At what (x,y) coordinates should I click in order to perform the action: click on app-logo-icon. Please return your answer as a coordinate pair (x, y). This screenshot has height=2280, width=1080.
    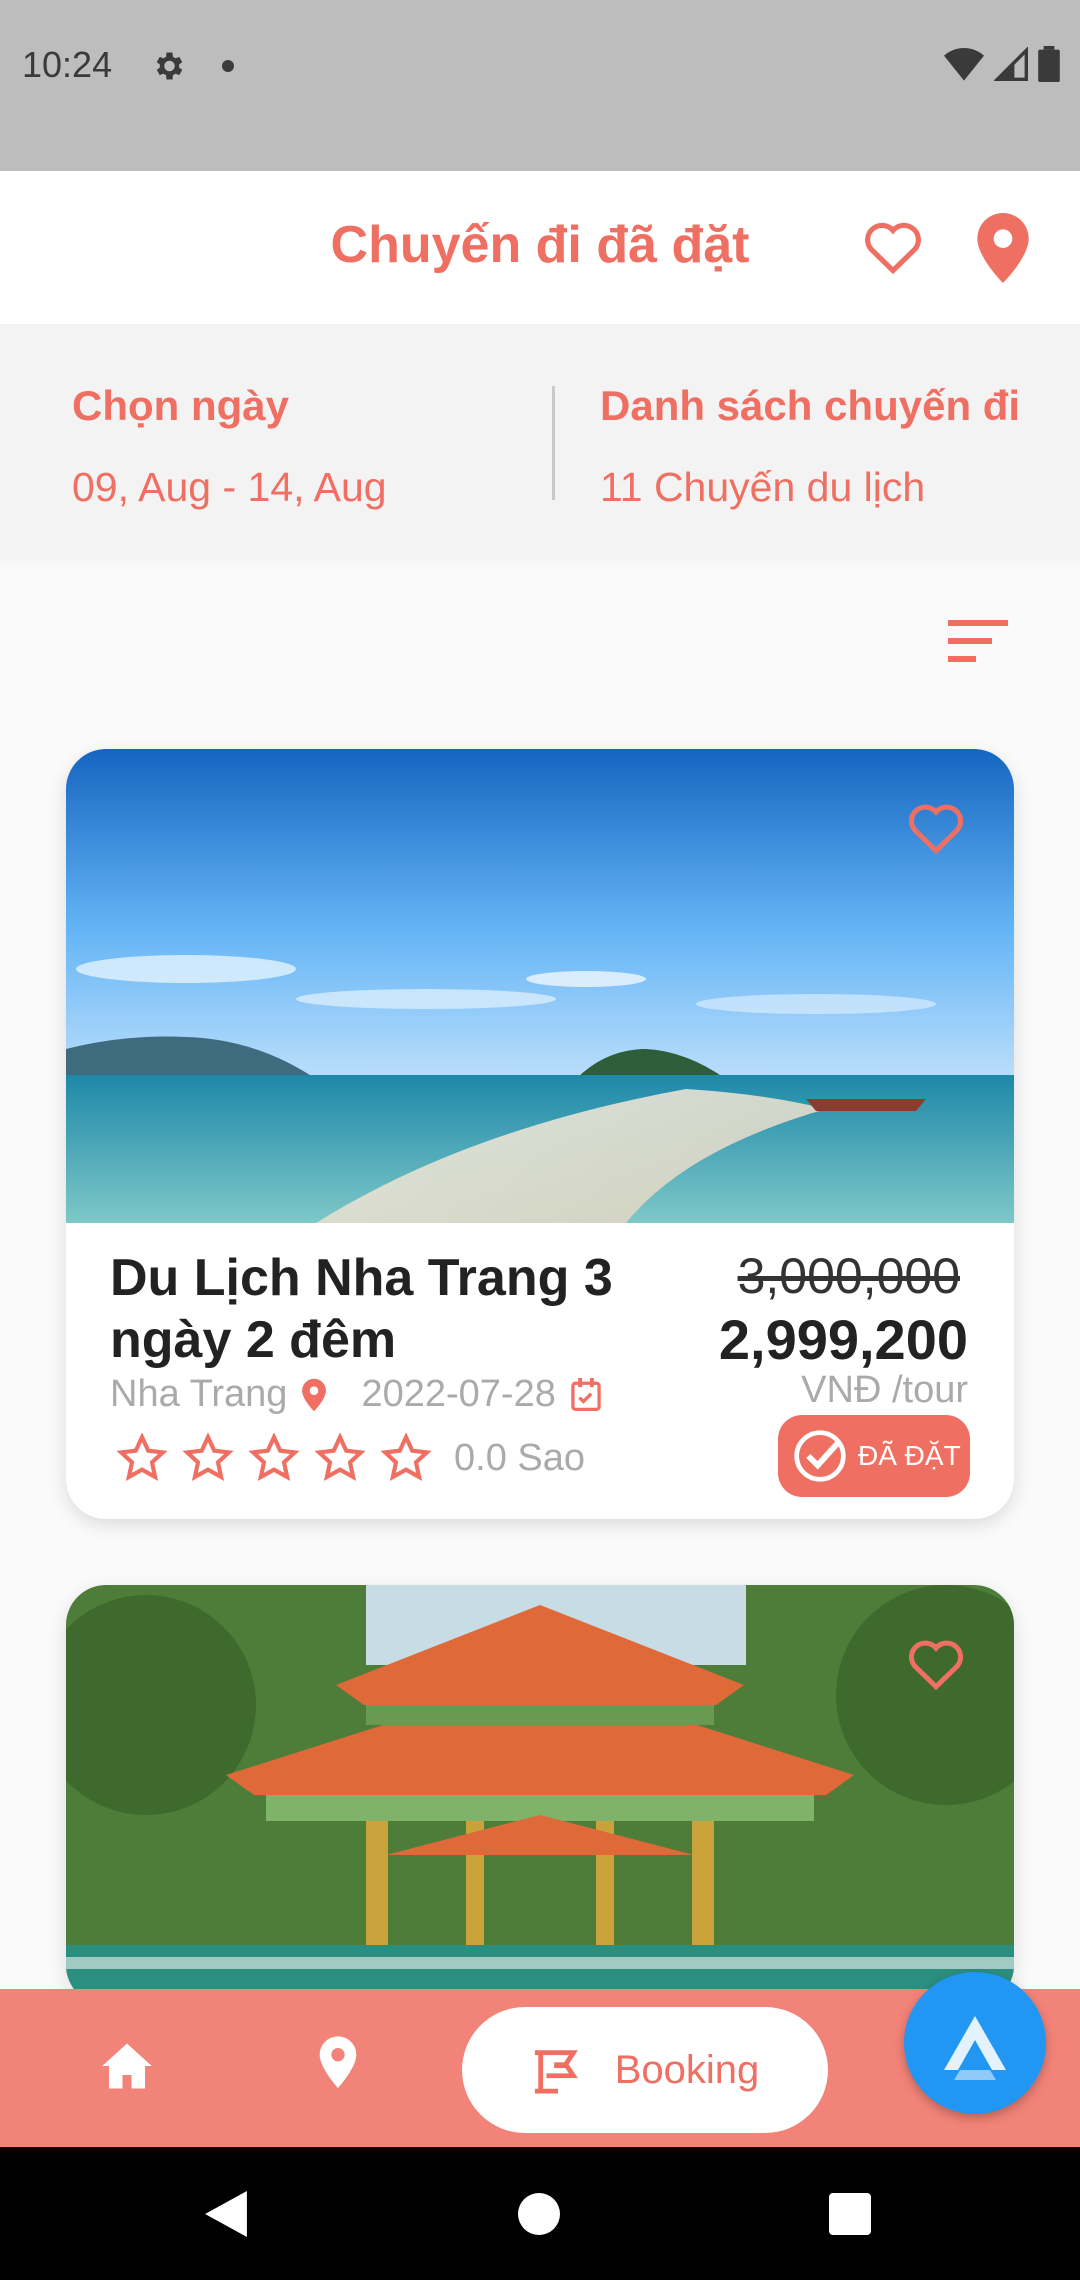
    Looking at the image, I should click on (975, 2048).